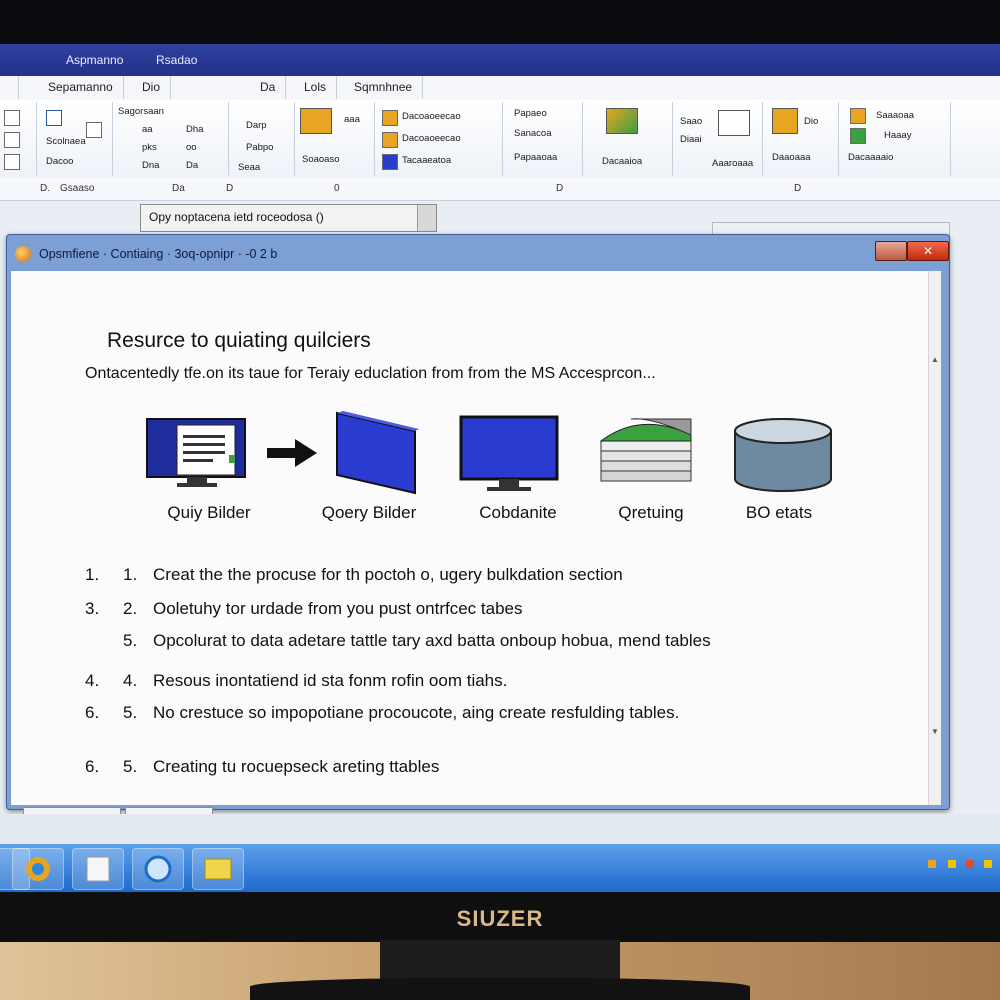  Describe the element at coordinates (352, 119) in the screenshot. I see `ribbon-btn: aaa` at that location.